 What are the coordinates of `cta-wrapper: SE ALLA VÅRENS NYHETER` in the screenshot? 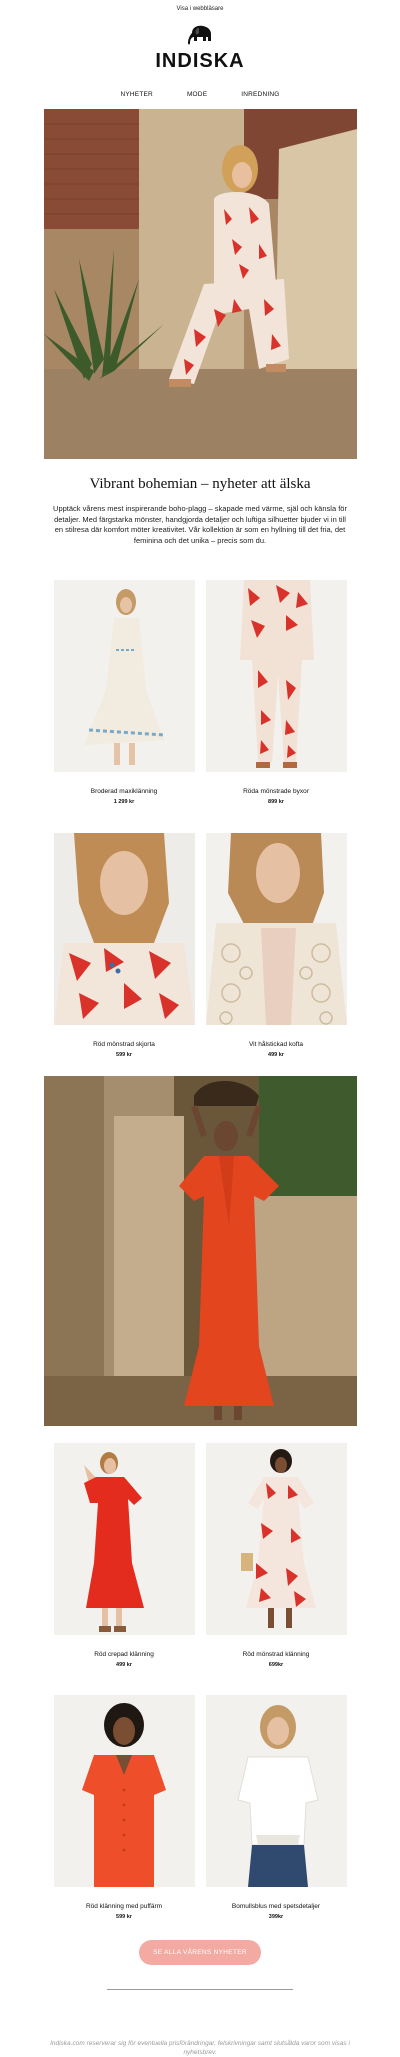 It's located at (200, 1952).